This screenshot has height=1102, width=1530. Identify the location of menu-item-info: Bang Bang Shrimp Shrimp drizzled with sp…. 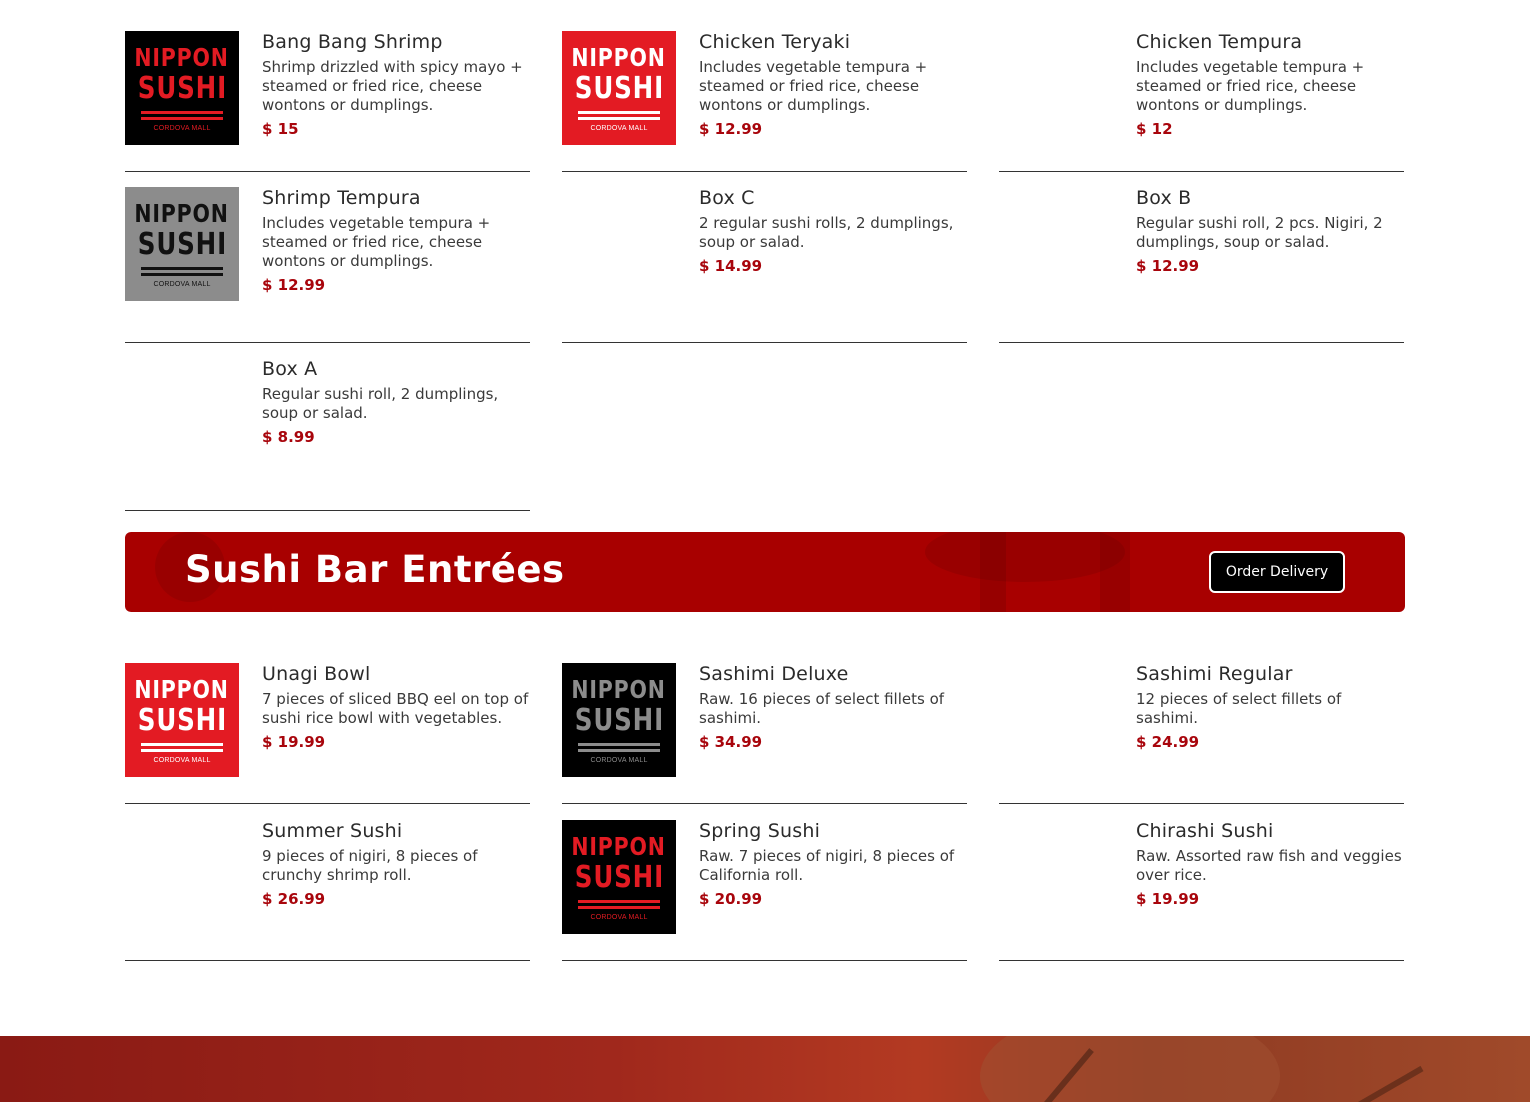
(396, 84).